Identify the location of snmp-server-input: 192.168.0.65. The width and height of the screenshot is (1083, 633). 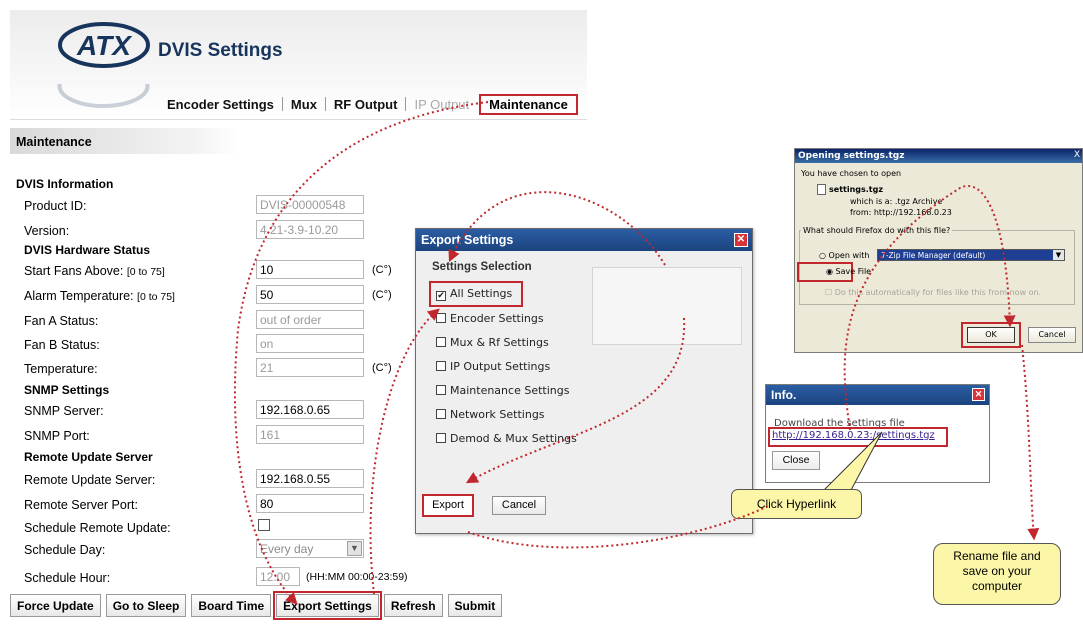
(310, 409).